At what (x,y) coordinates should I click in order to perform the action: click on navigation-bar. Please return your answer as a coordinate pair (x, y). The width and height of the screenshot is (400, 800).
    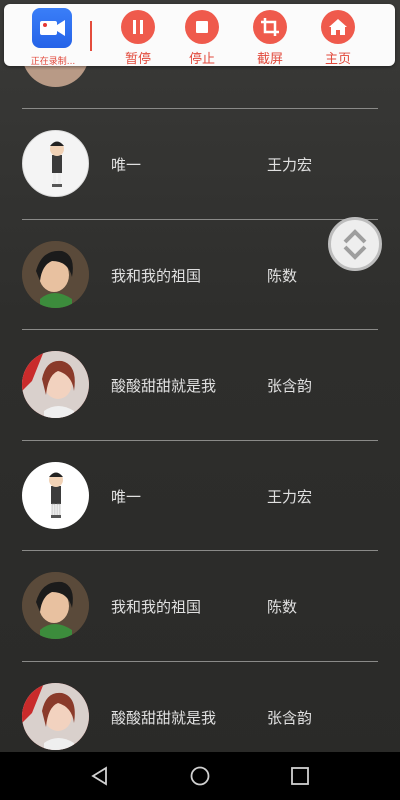
    Looking at the image, I should click on (200, 776).